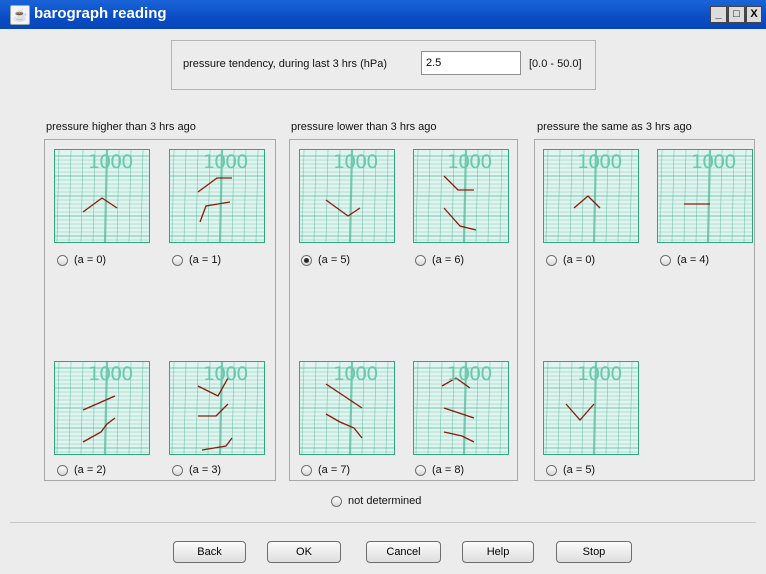 The image size is (766, 574). I want to click on group-lower-title: pressure lower than 3 hrs ago, so click(364, 127).